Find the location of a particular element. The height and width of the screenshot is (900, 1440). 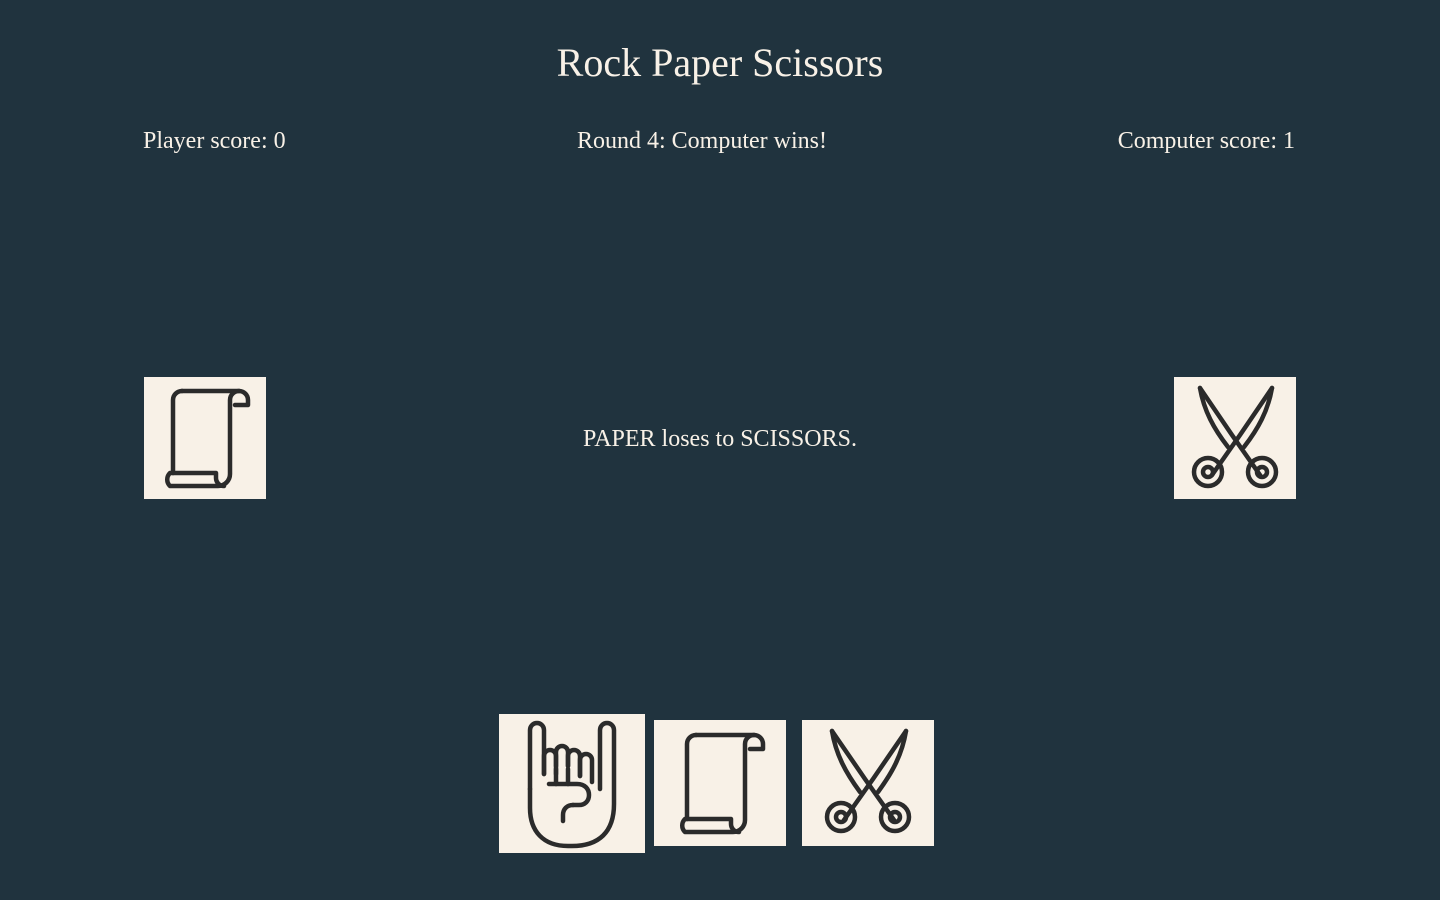

rock-button is located at coordinates (572, 783).